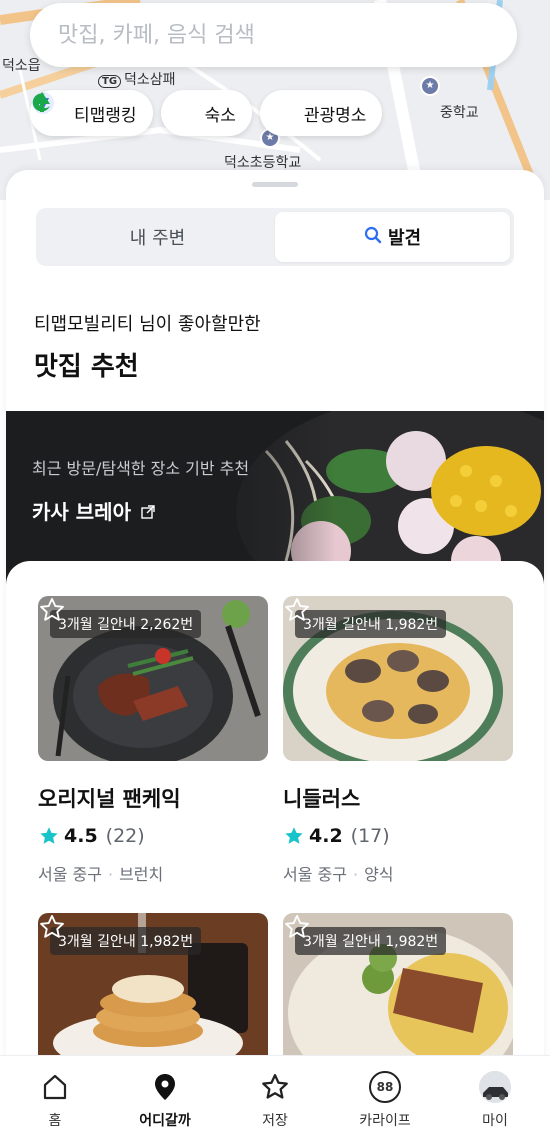 Image resolution: width=550 pixels, height=1135 pixels. I want to click on map-label-elementary-school: 덕소초등학교, so click(263, 163).